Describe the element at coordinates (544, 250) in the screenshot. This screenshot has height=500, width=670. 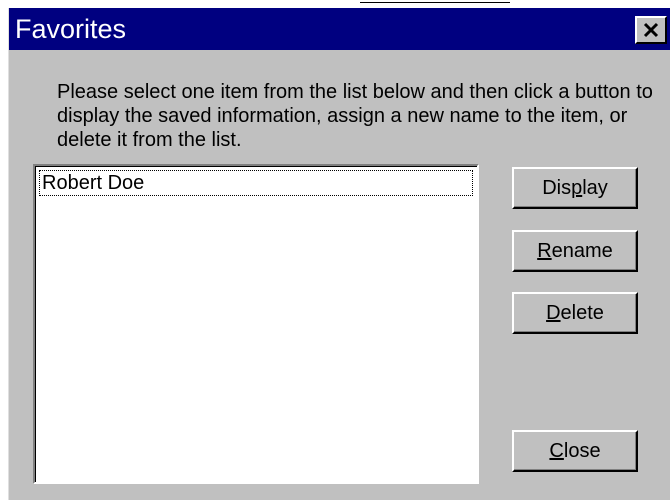
I see `rename-button-mnemonic: R` at that location.